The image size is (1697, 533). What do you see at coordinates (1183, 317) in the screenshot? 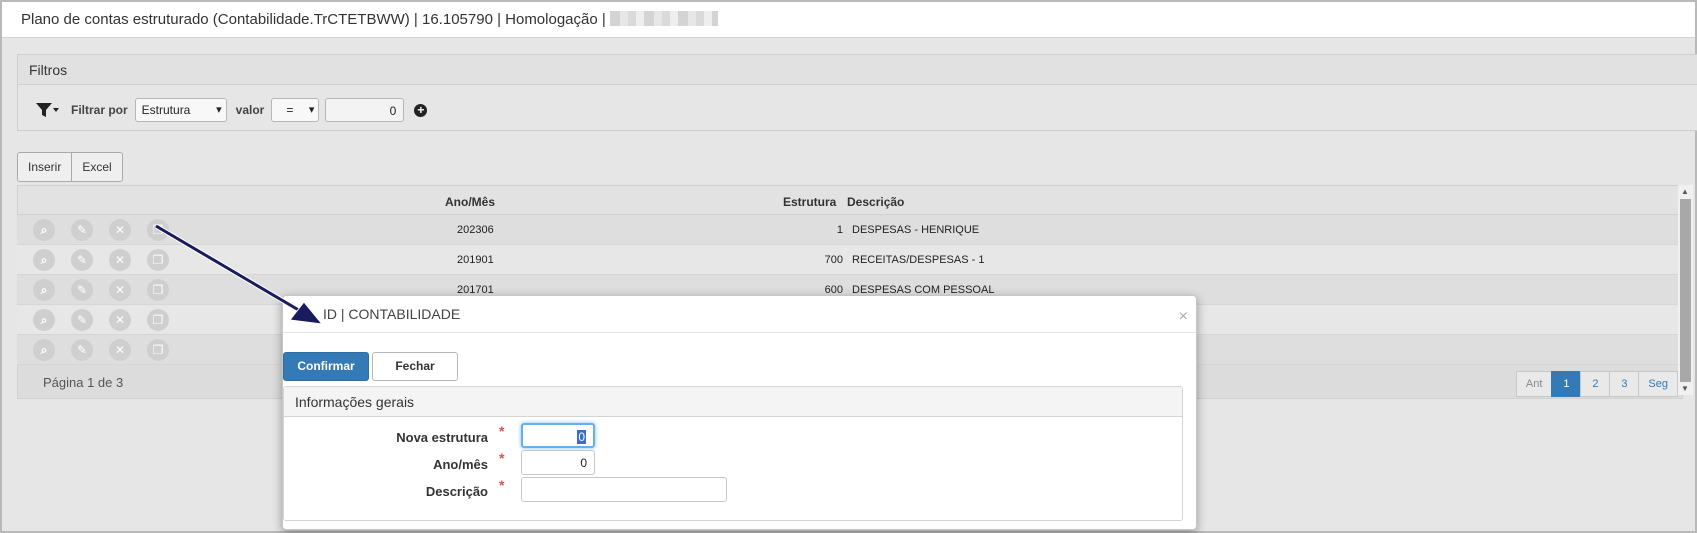
I see `close-icon: ×` at bounding box center [1183, 317].